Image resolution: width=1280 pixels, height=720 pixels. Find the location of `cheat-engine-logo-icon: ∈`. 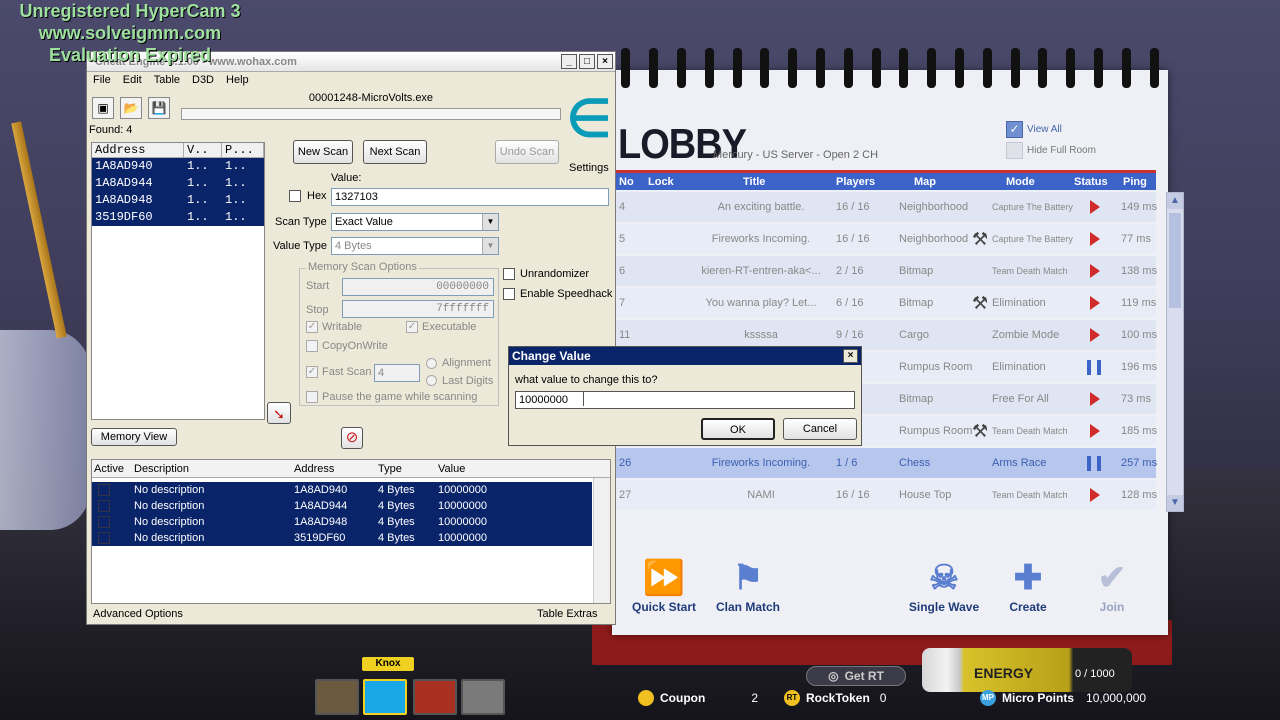

cheat-engine-logo-icon: ∈ is located at coordinates (589, 119).